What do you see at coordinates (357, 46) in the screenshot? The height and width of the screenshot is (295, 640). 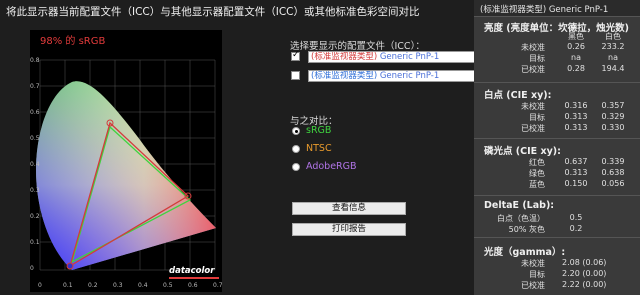 I see `select-profile-label: 选择要显示的配置文件（ICC）：` at bounding box center [357, 46].